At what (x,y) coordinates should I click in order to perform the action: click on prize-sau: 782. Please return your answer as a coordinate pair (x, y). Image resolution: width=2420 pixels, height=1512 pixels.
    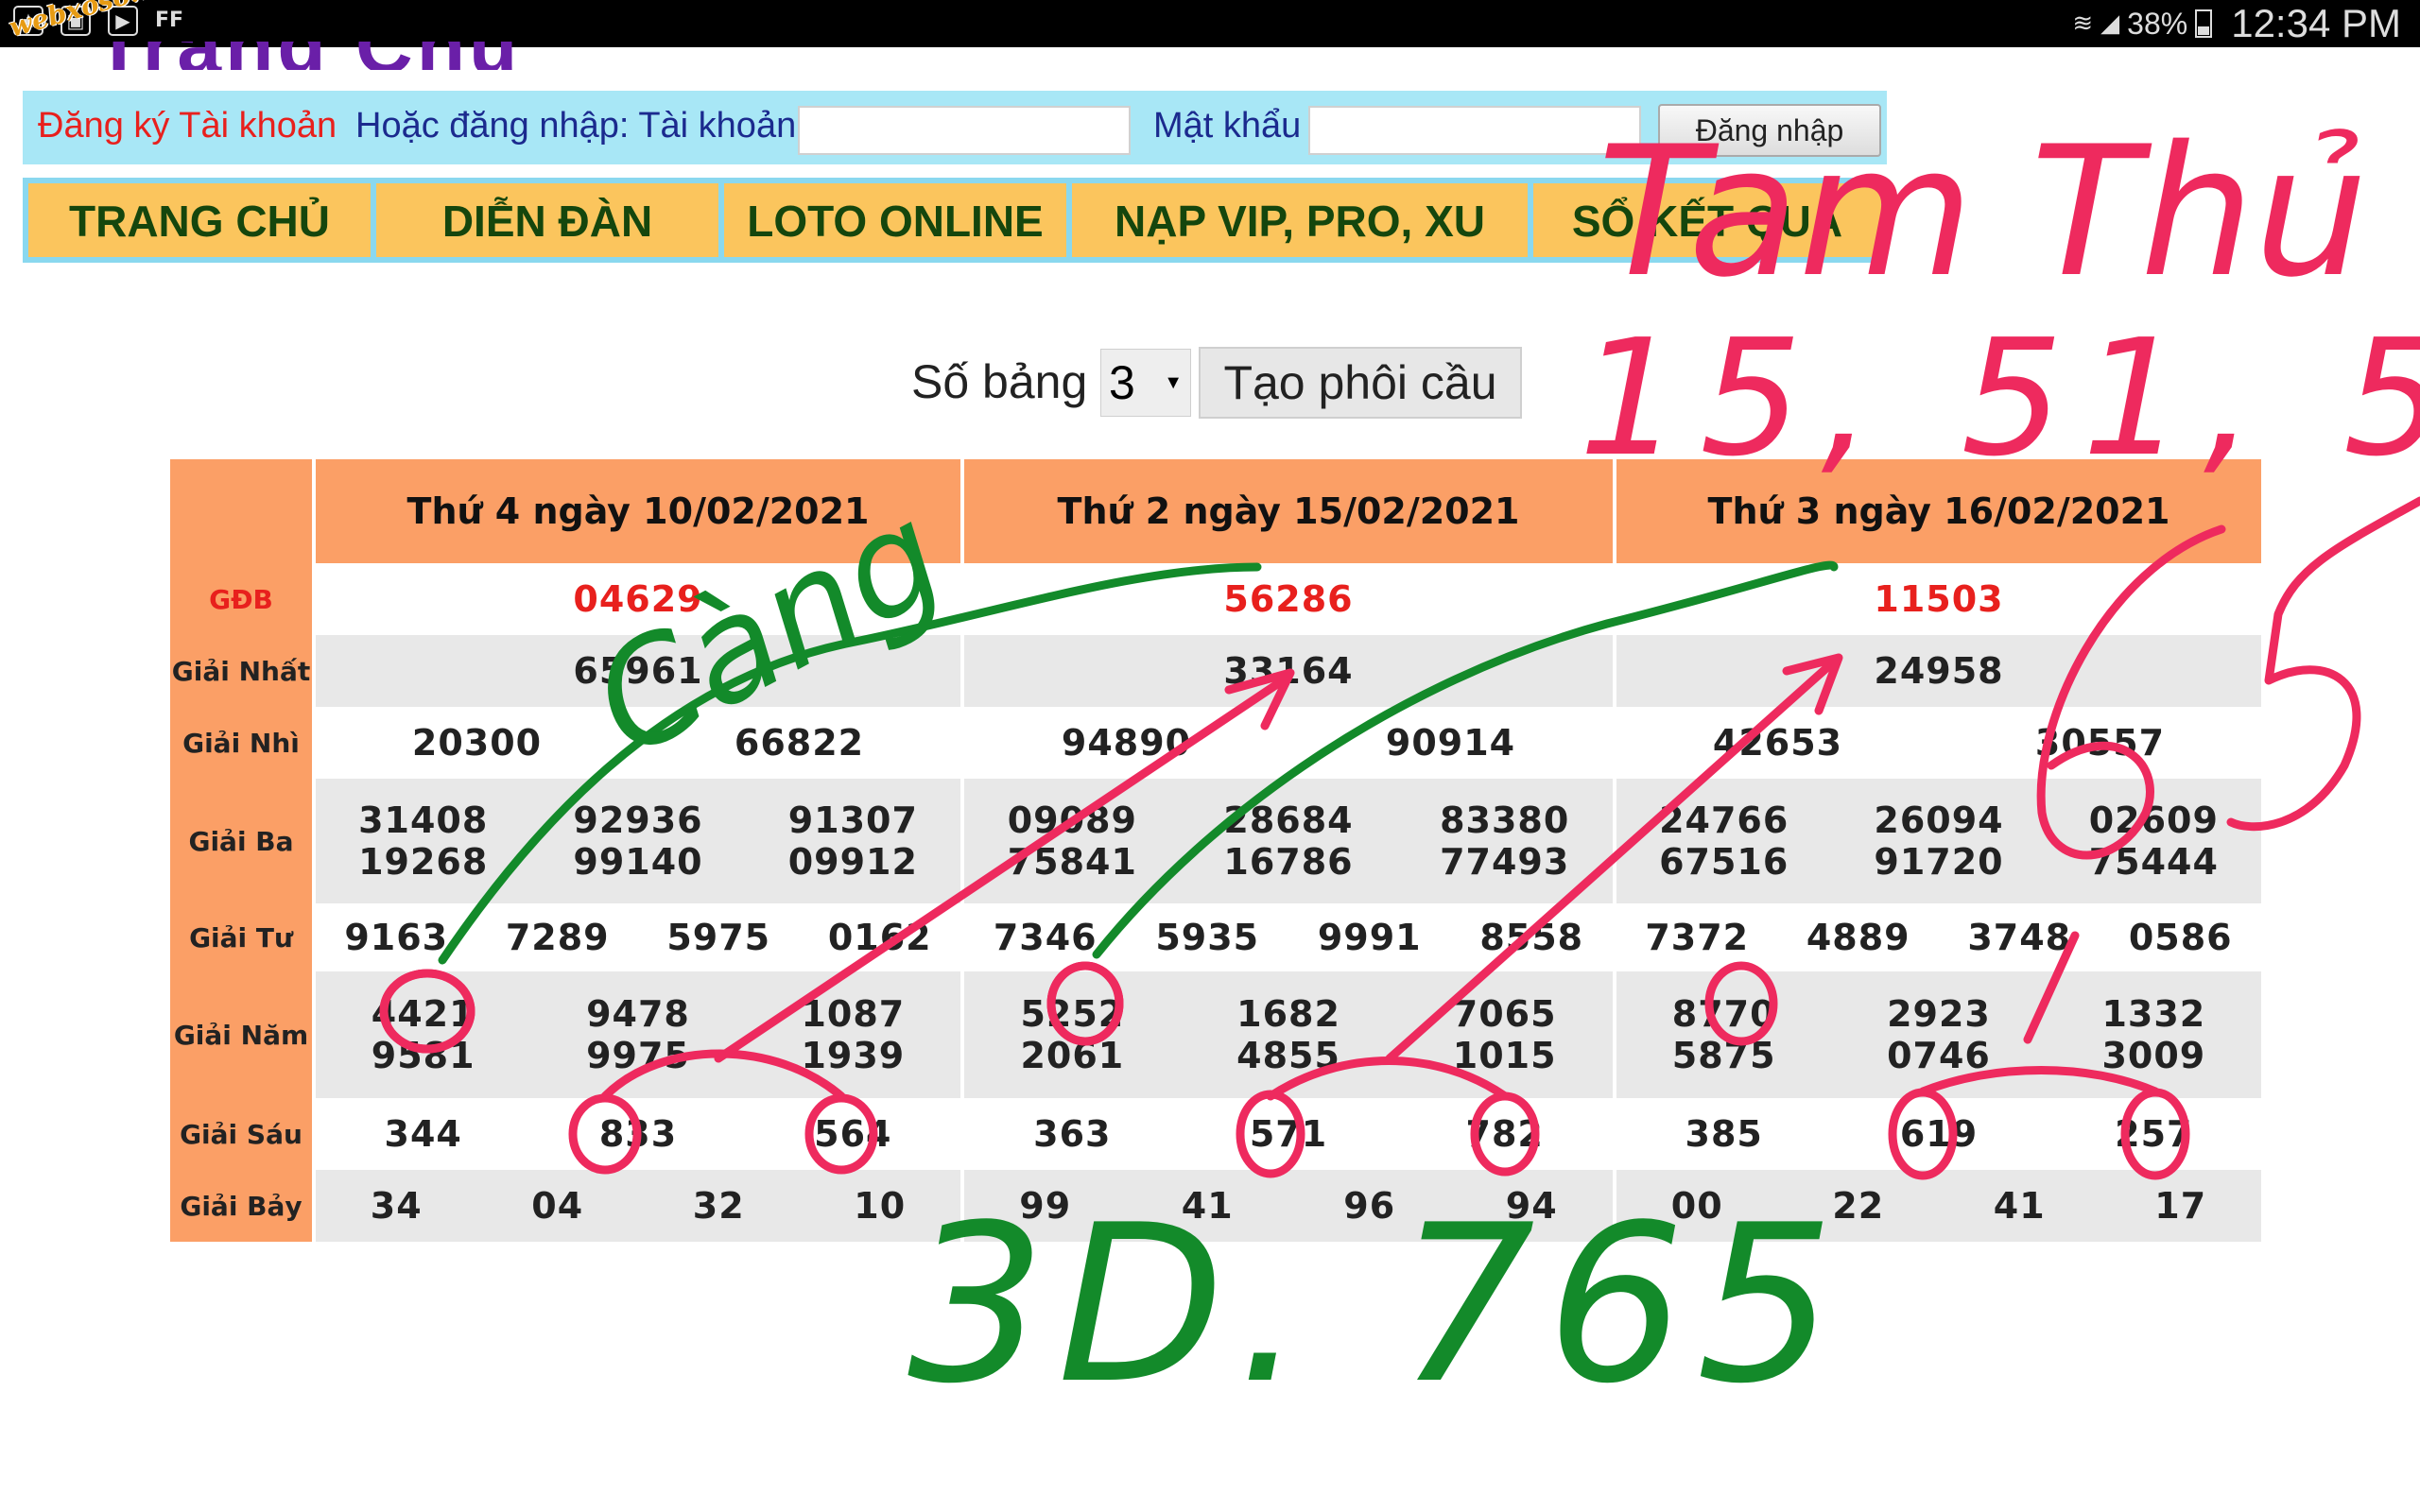
    Looking at the image, I should click on (1504, 1134).